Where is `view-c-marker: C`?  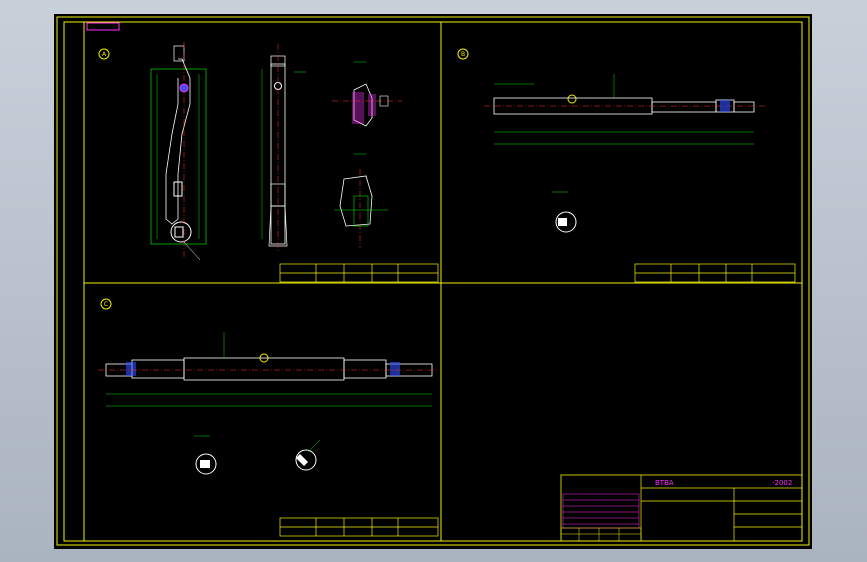 view-c-marker: C is located at coordinates (106, 304).